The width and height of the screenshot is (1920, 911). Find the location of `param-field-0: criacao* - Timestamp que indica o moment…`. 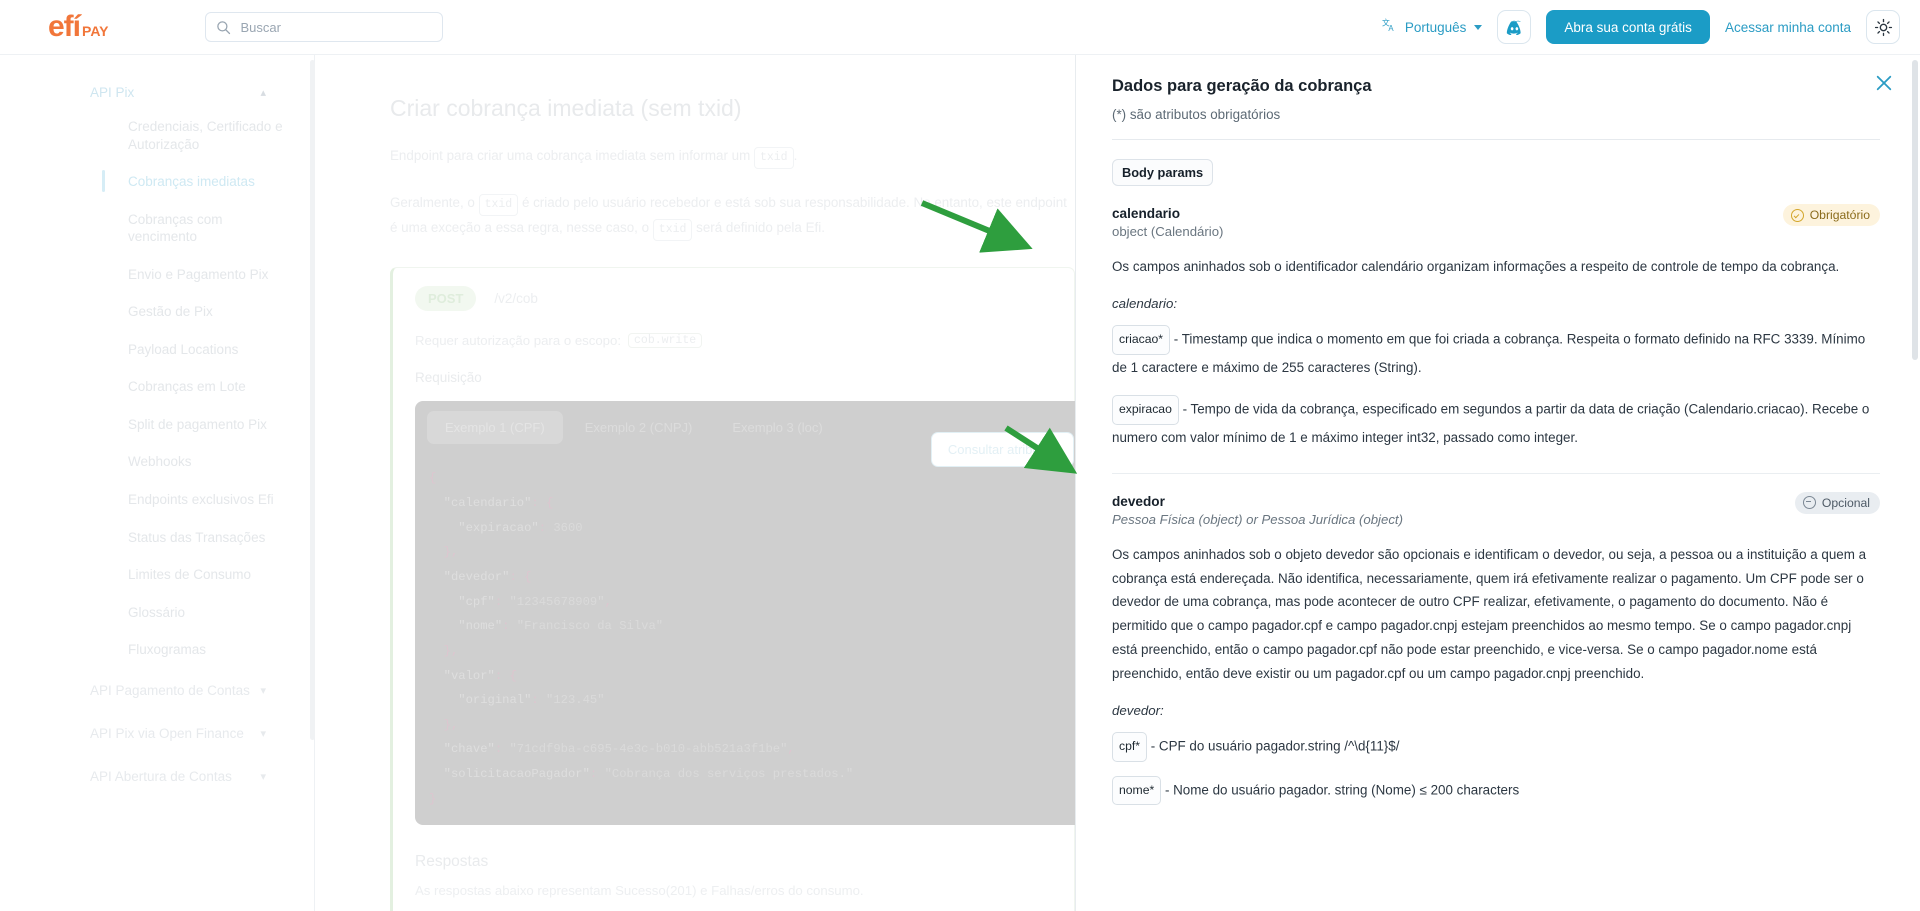

param-field-0: criacao* - Timestamp que indica o moment… is located at coordinates (1496, 352).